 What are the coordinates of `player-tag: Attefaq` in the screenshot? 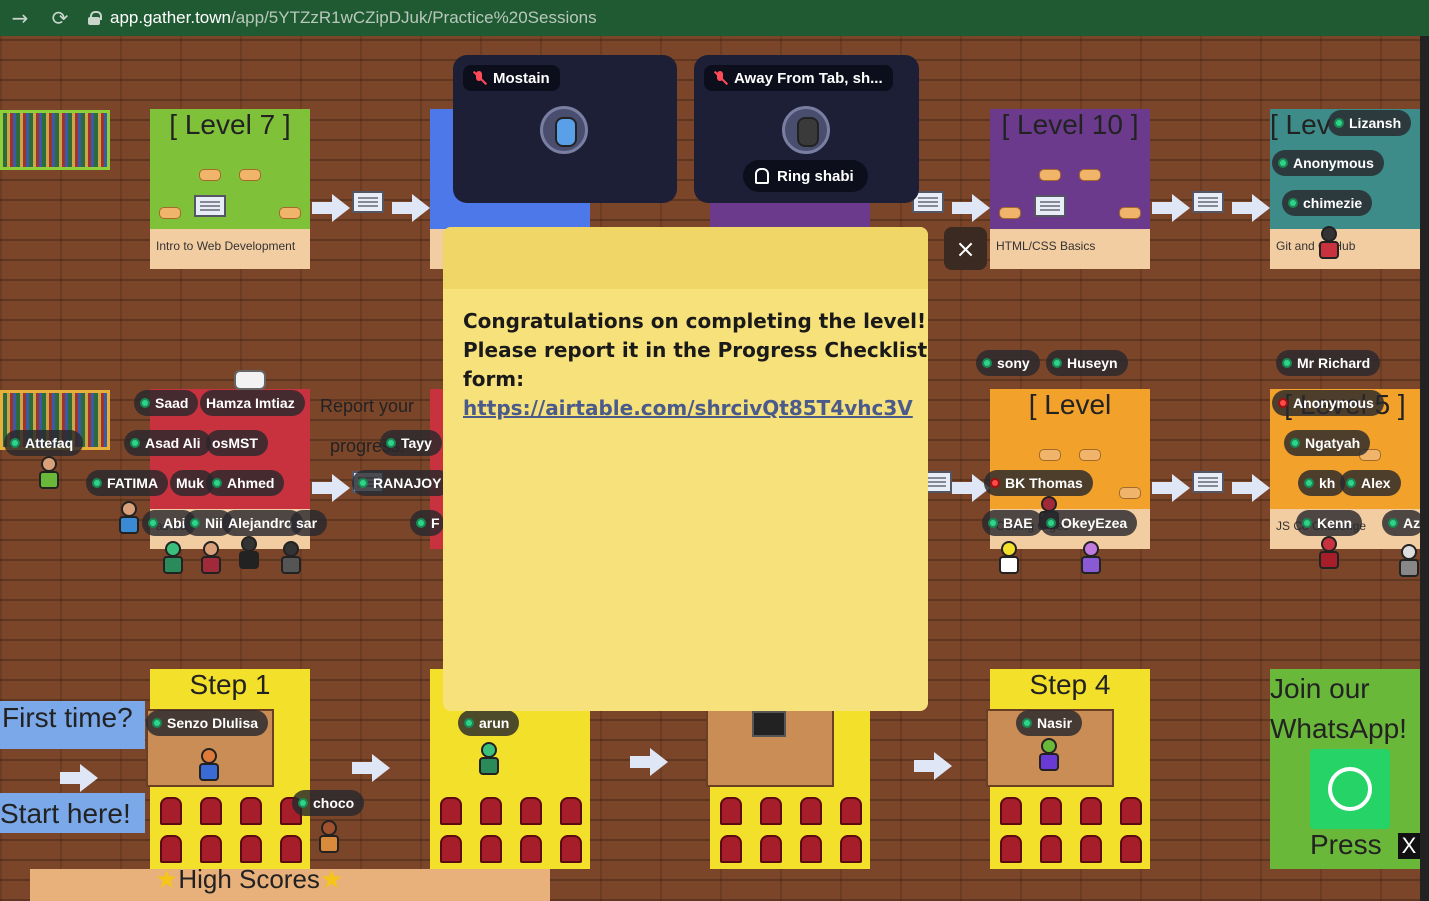 It's located at (44, 443).